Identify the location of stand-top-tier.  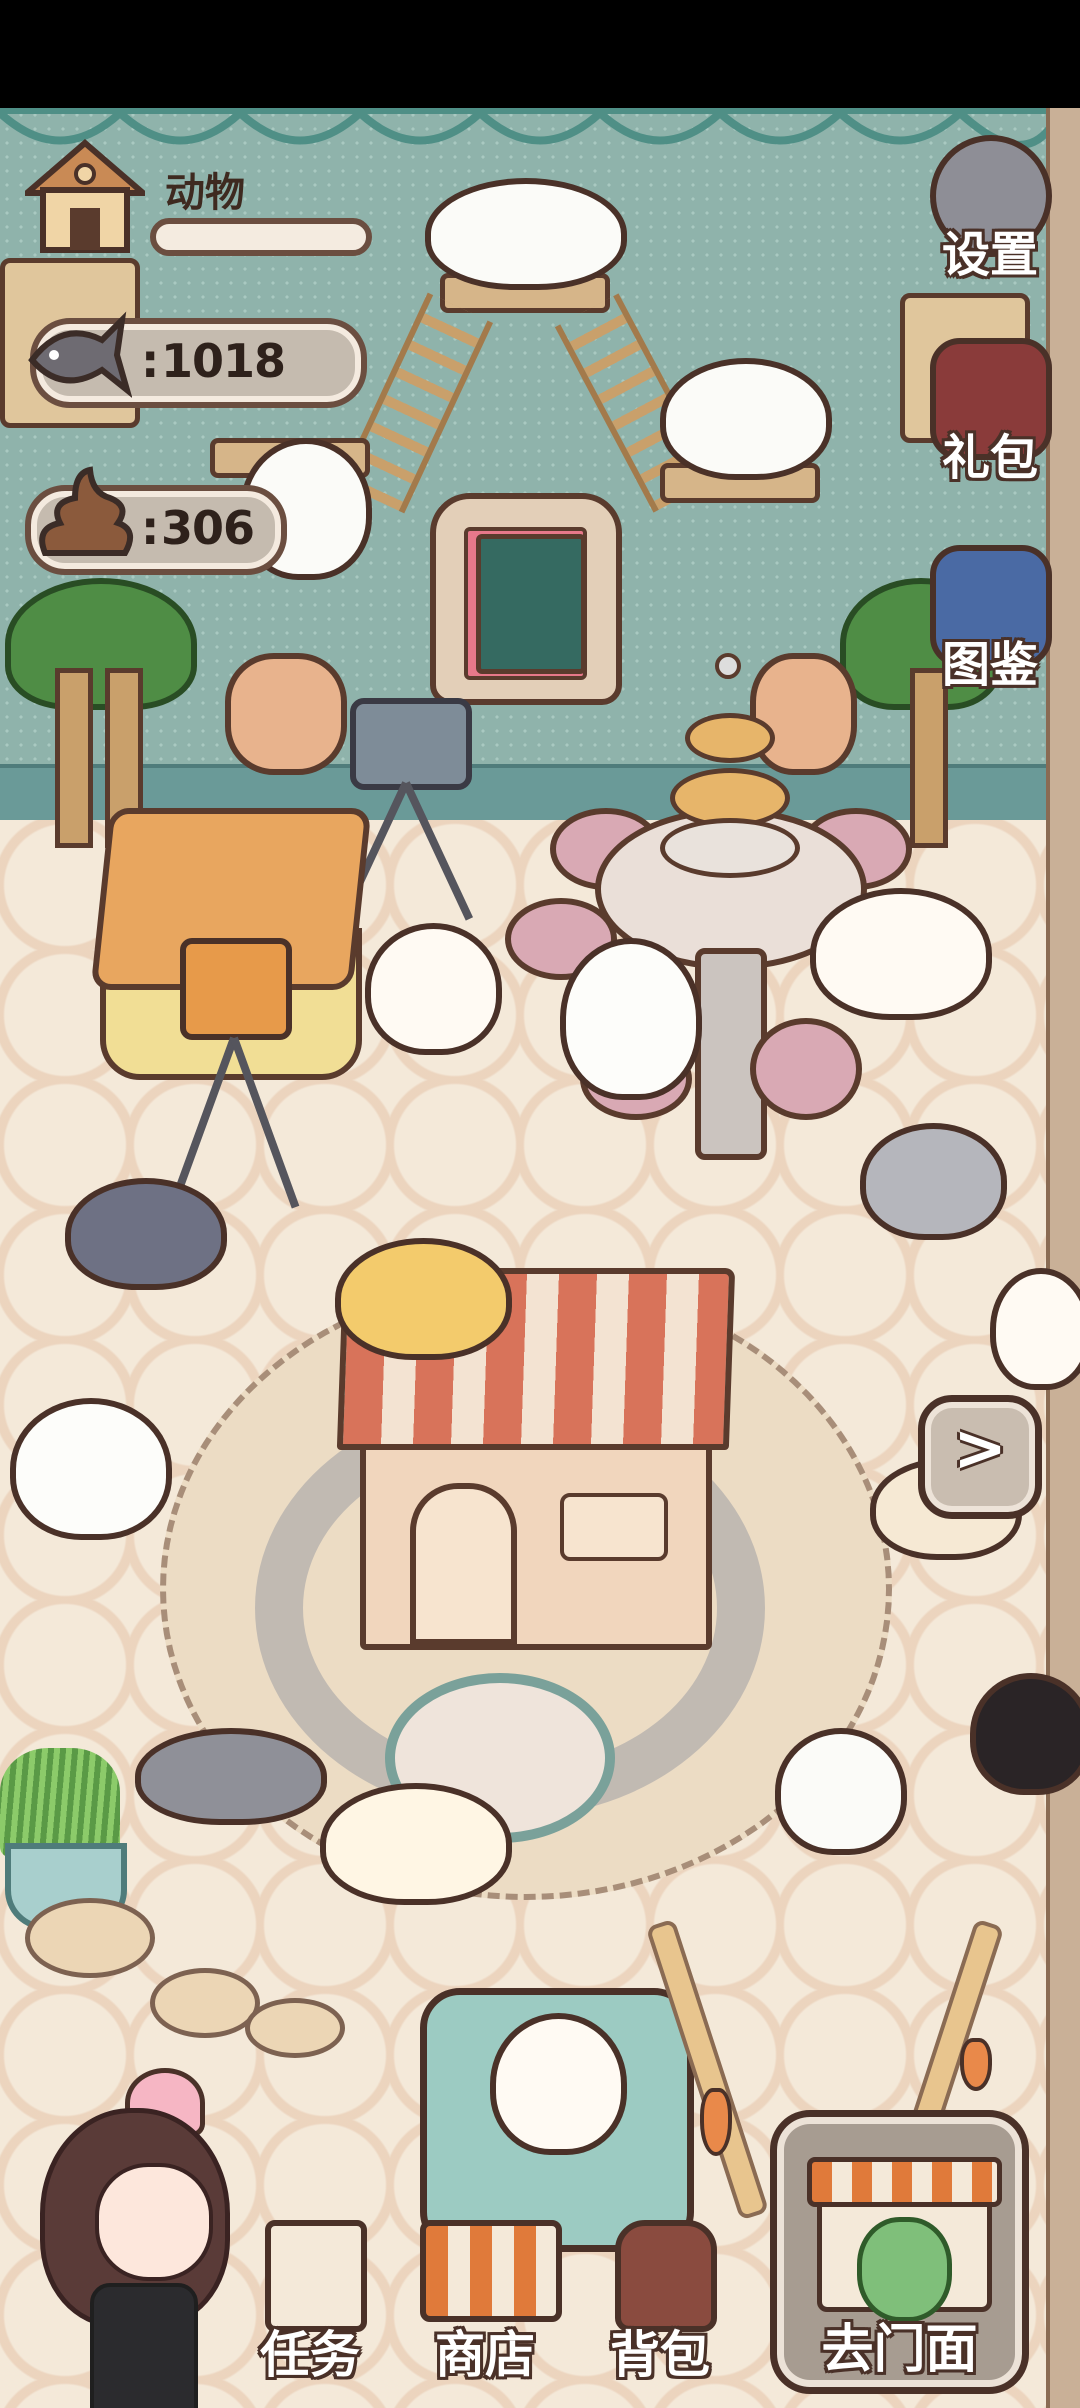
(730, 738).